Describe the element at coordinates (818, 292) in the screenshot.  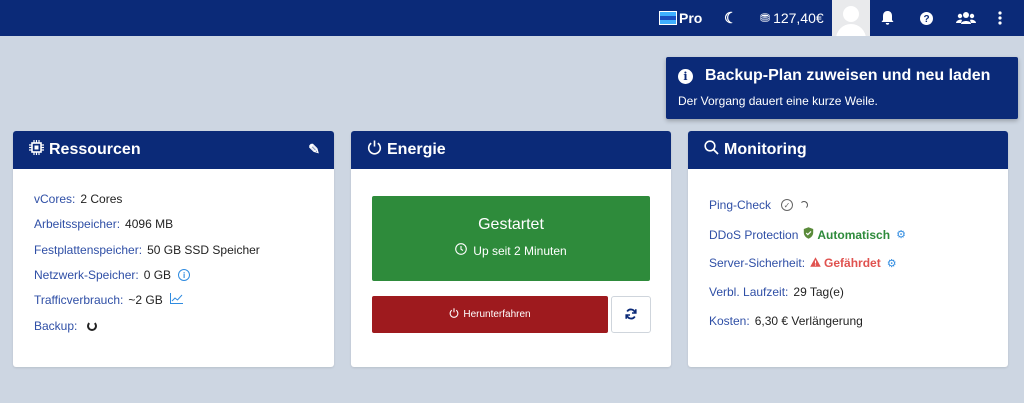
I see `runtime-value: 29 Tag(e)` at that location.